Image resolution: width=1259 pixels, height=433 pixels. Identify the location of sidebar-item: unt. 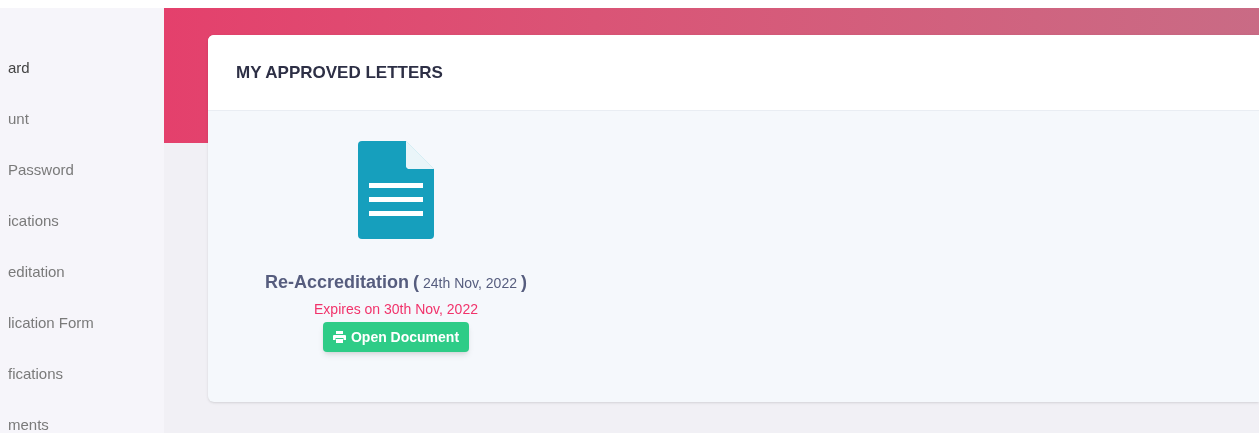
(86, 119).